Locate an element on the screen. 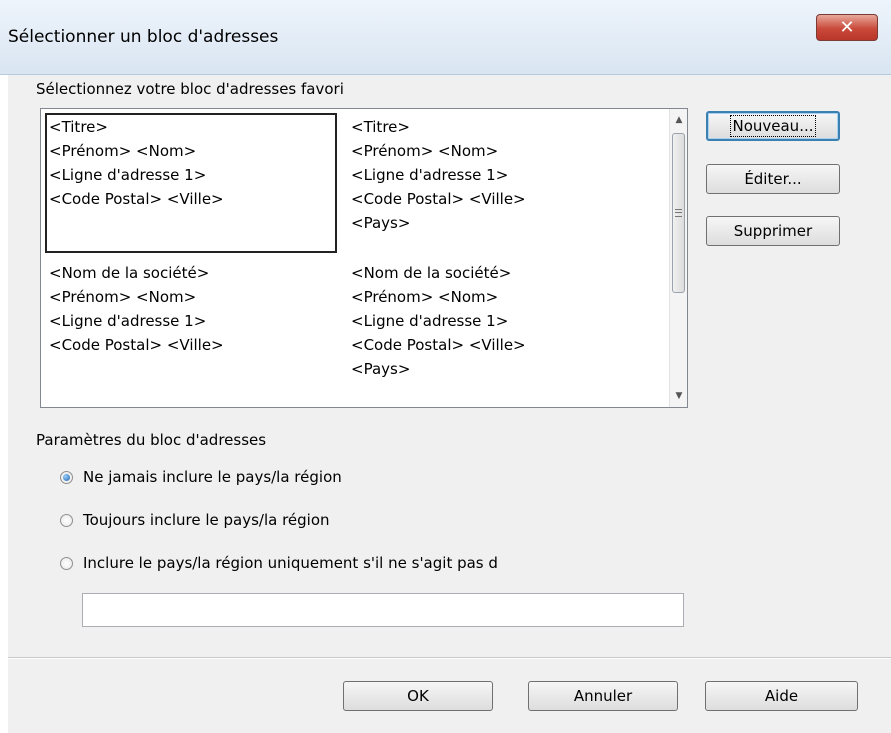 The image size is (891, 733). window-title: Sélectionner un bloc d'adresses is located at coordinates (143, 37).